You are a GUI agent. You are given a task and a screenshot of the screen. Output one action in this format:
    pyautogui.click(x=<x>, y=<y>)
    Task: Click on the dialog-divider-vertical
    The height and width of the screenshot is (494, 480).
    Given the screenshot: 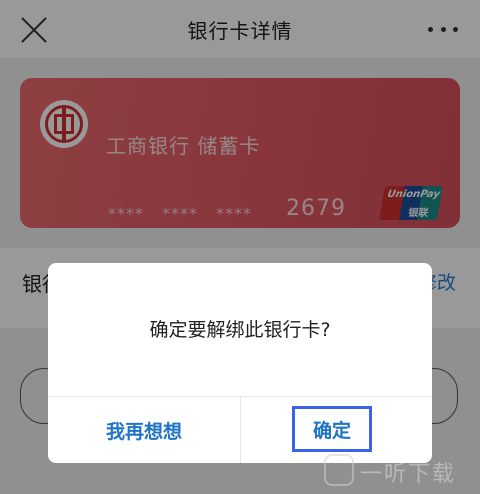 What is the action you would take?
    pyautogui.click(x=240, y=429)
    